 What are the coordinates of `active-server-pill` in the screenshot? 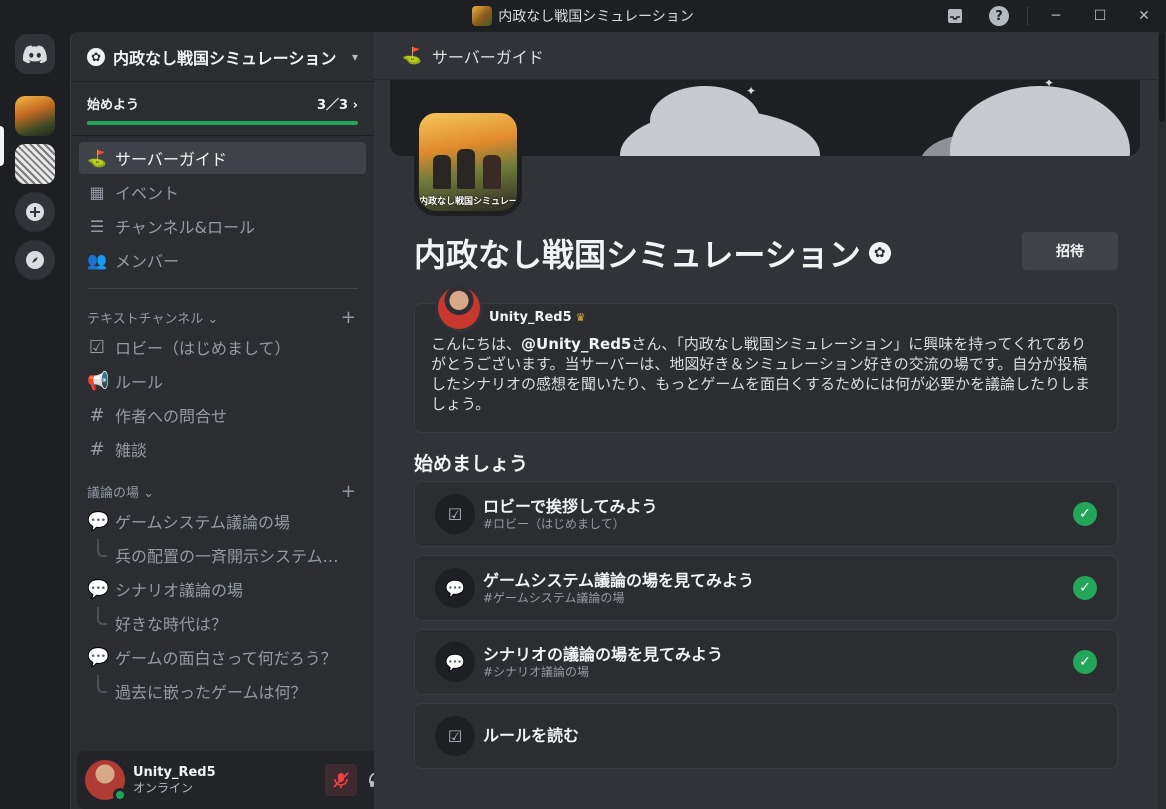 It's located at (2, 146).